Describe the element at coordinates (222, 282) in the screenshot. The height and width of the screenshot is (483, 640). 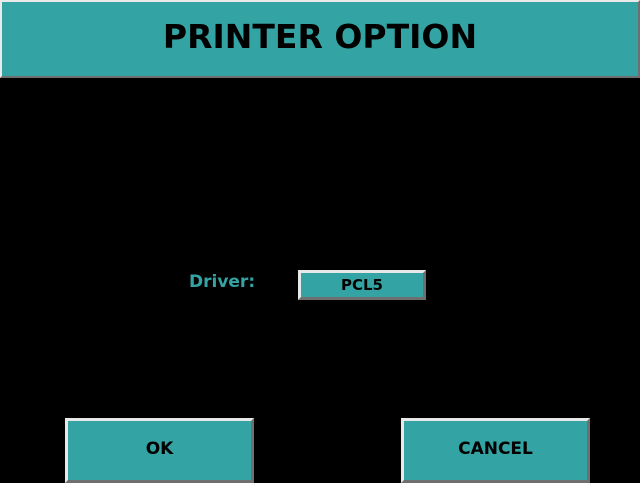
I see `driver-label: Driver:` at that location.